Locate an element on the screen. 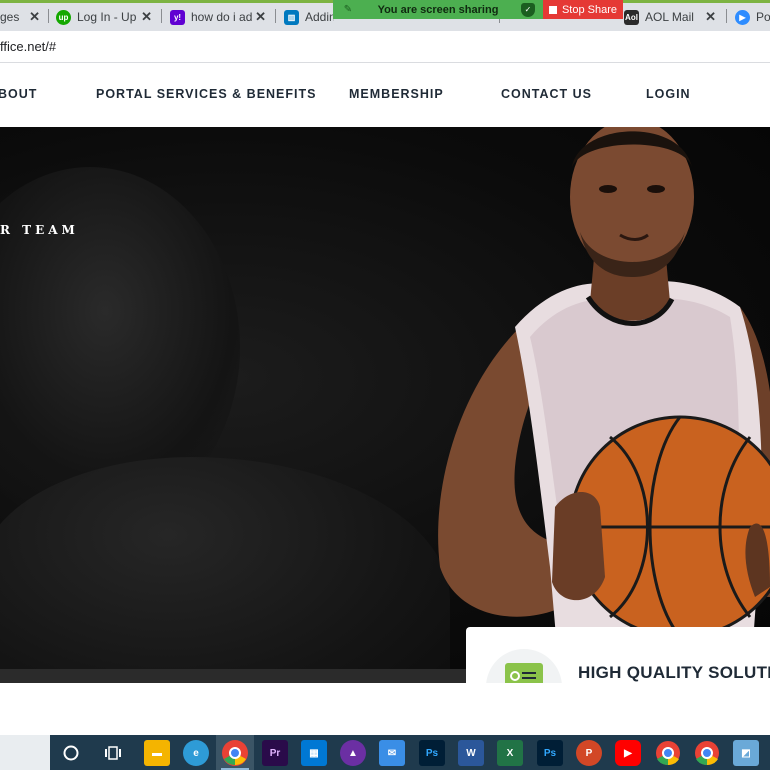 The width and height of the screenshot is (770, 770). nav-about: BOUT is located at coordinates (18, 94).